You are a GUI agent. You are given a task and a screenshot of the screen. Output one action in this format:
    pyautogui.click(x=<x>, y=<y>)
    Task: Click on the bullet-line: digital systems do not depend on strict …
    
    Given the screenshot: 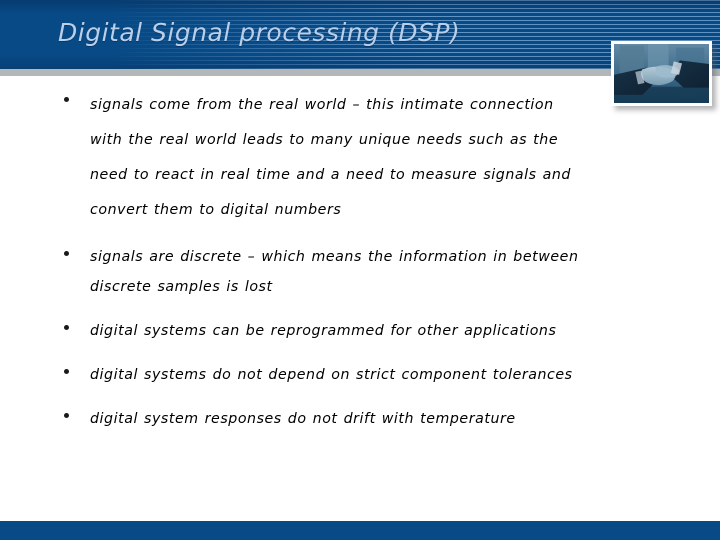 What is the action you would take?
    pyautogui.click(x=331, y=375)
    